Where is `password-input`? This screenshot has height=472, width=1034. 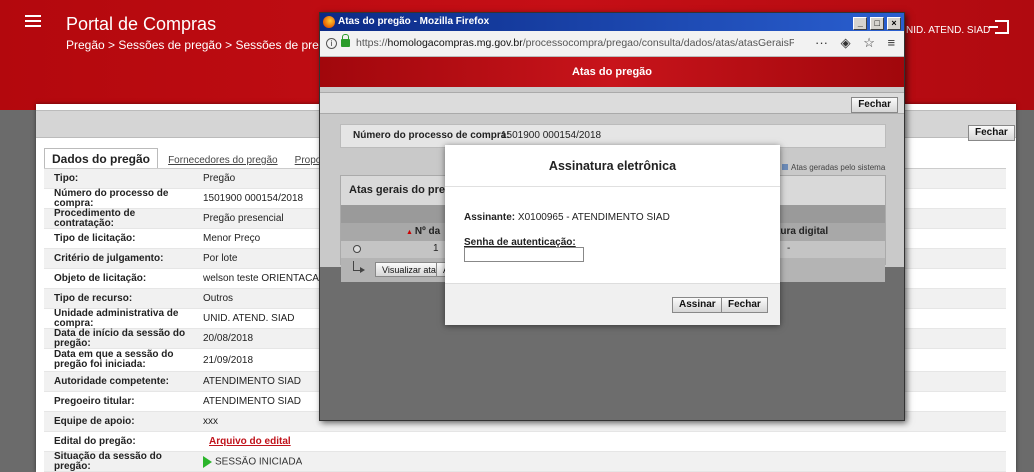 password-input is located at coordinates (524, 254).